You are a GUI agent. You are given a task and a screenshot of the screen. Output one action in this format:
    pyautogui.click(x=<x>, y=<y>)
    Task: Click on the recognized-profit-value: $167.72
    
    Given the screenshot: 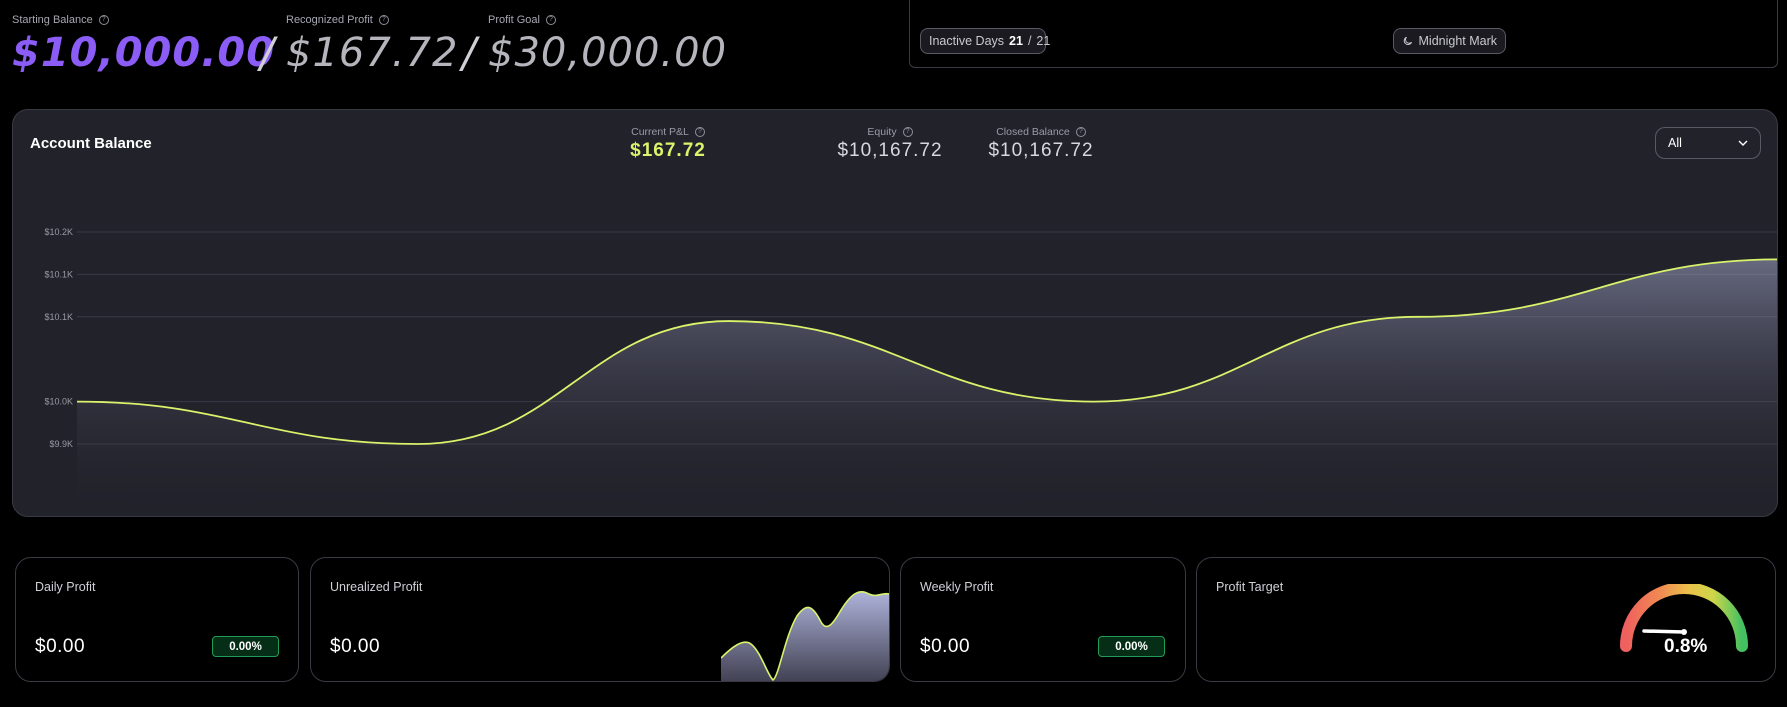 What is the action you would take?
    pyautogui.click(x=372, y=53)
    